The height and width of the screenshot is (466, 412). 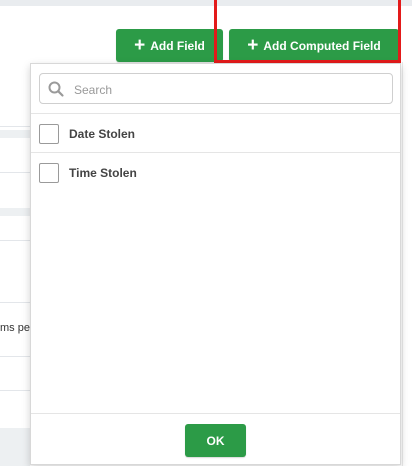 What do you see at coordinates (229, 89) in the screenshot?
I see `search-input` at bounding box center [229, 89].